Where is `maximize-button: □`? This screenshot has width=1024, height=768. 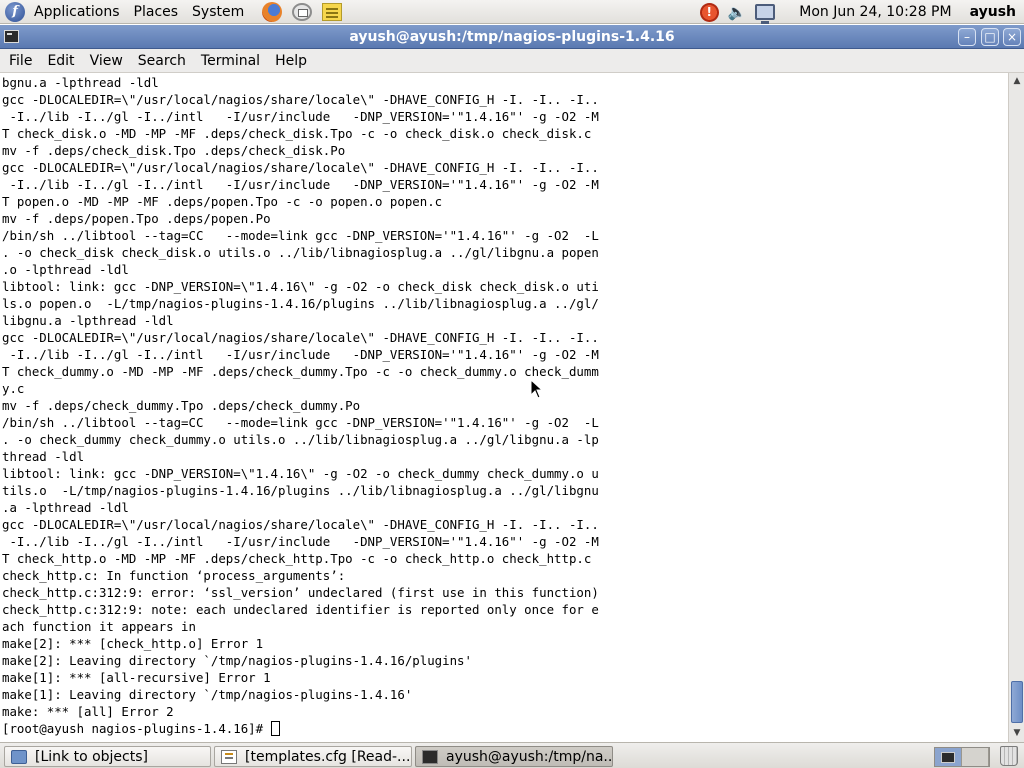
maximize-button: □ is located at coordinates (990, 37).